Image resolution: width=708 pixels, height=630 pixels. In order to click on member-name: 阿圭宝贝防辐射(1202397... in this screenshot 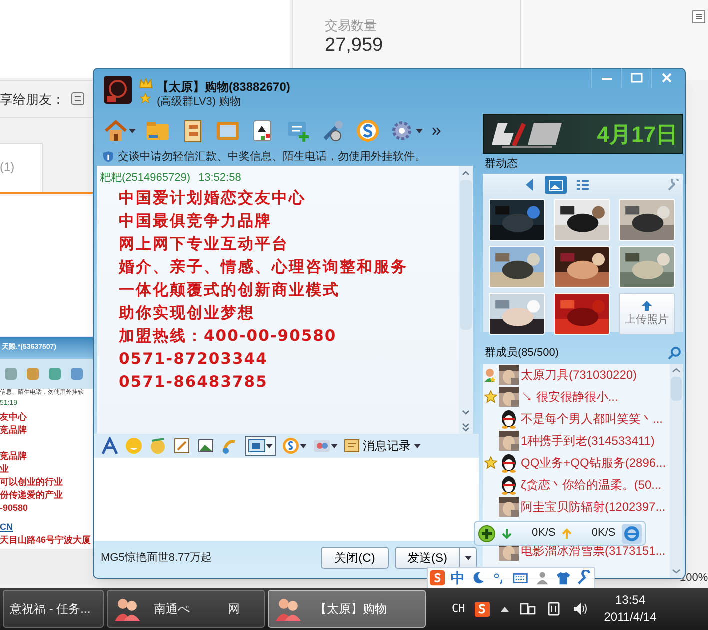, I will do `click(593, 507)`.